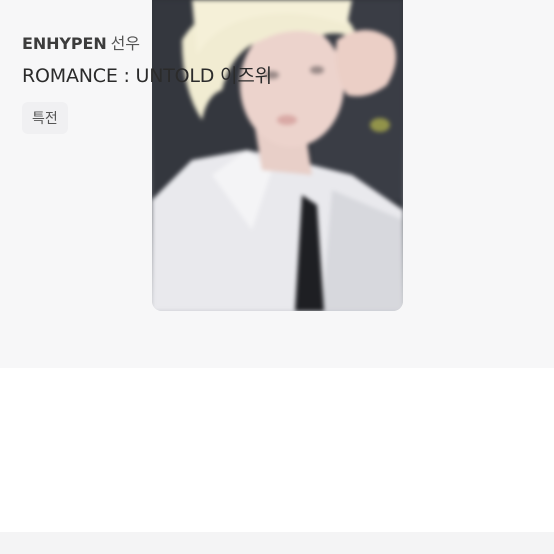 The width and height of the screenshot is (554, 554). I want to click on section-divider, so click(277, 543).